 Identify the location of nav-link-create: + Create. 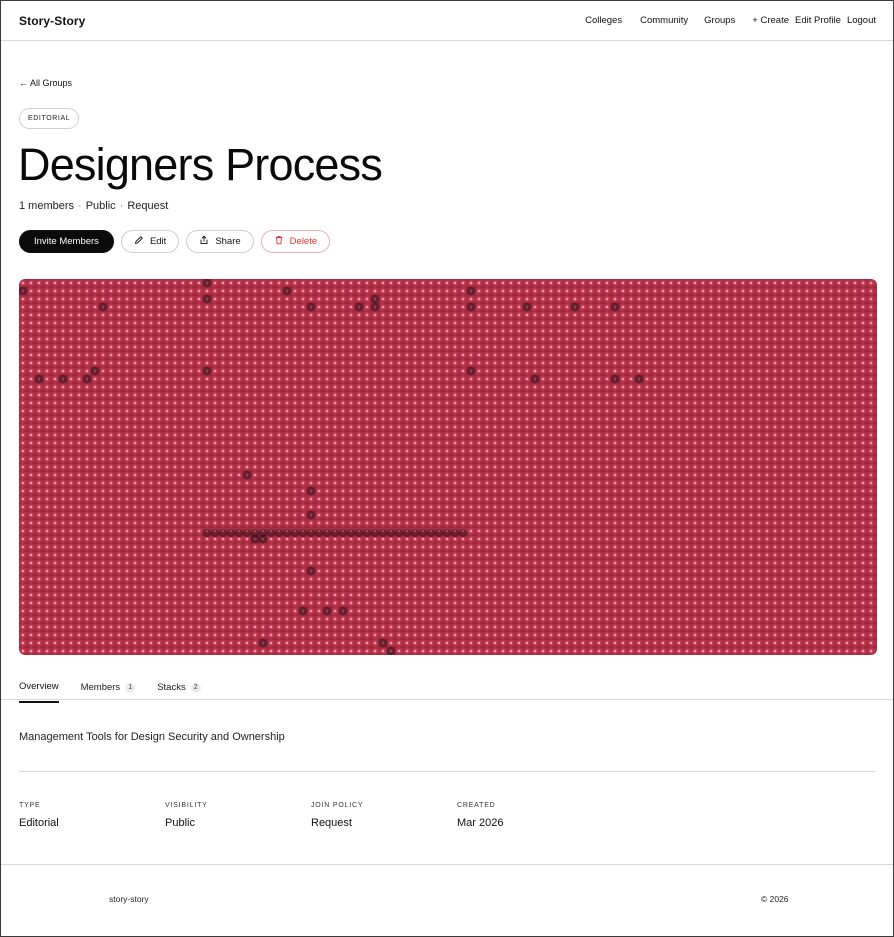
(770, 20).